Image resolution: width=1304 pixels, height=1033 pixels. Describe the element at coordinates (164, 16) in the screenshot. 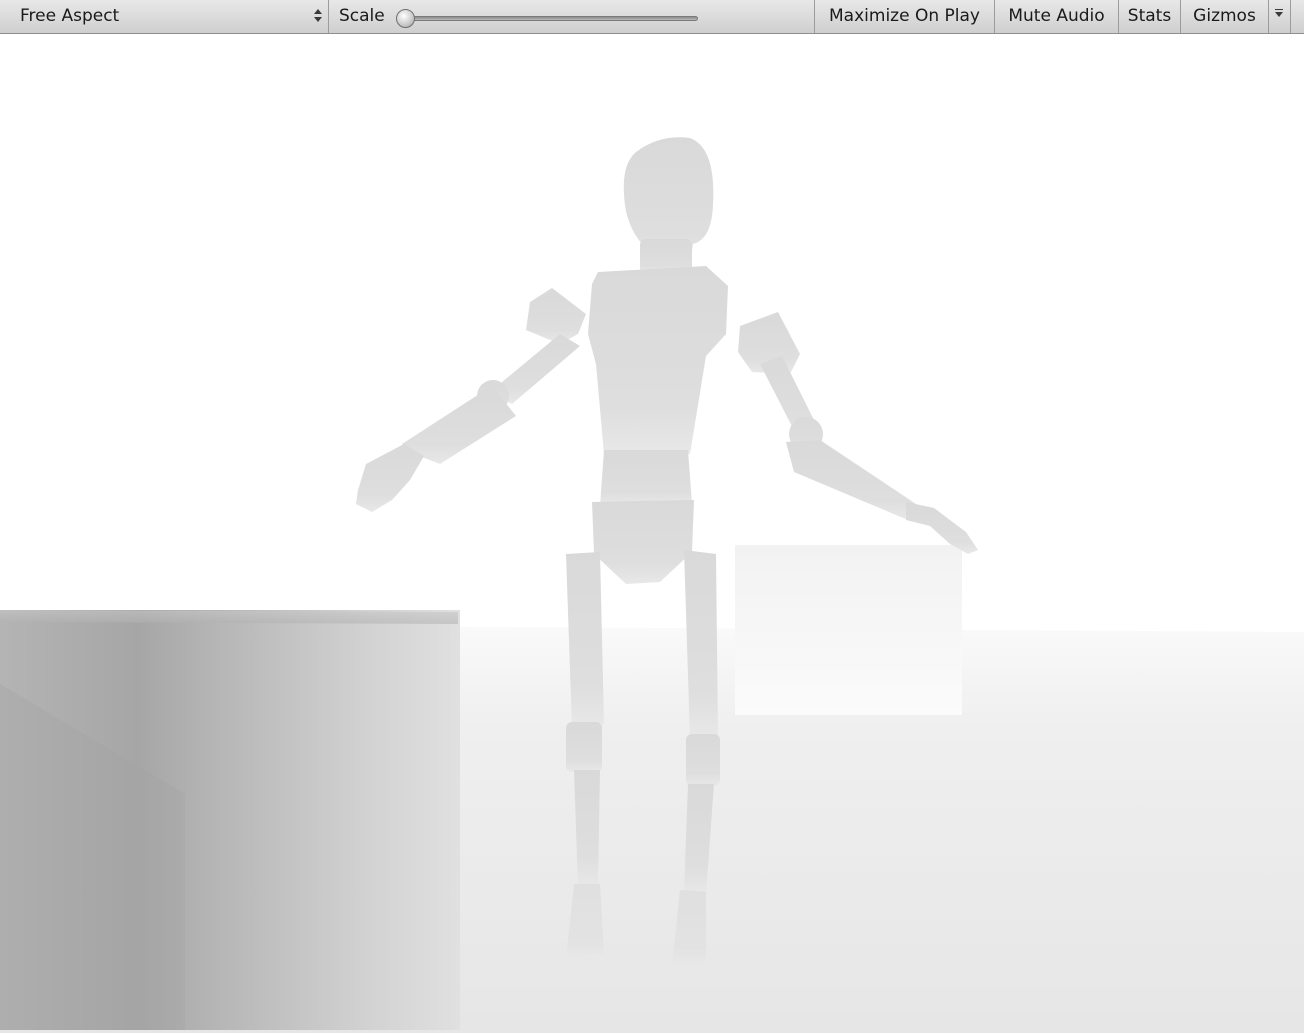

I see `aspect-dropdown: Free Aspect` at that location.